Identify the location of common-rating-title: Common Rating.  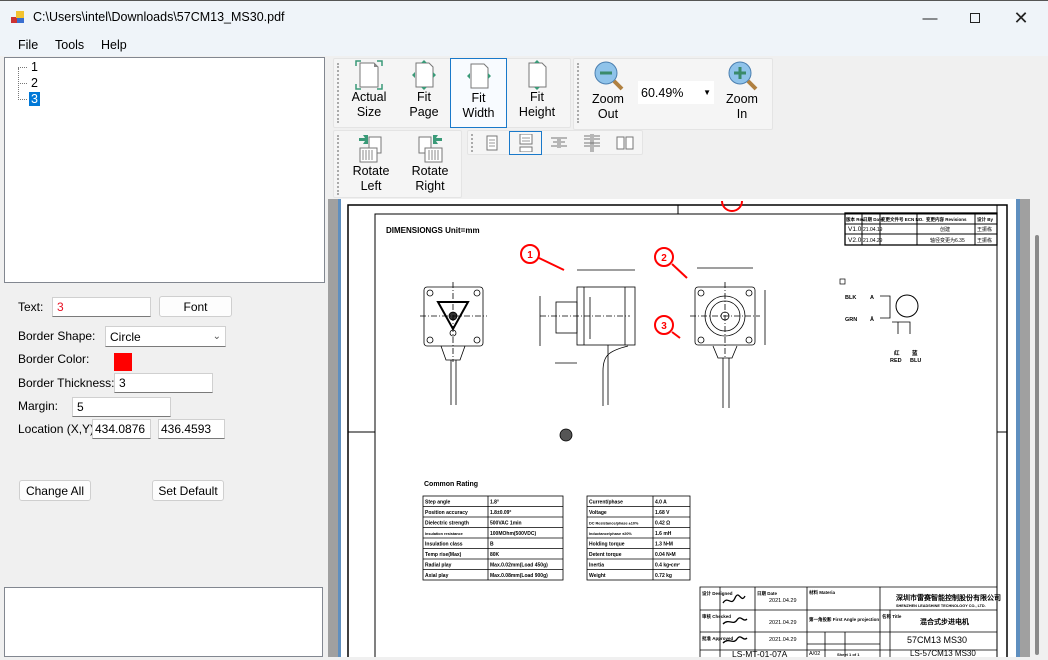
(451, 484).